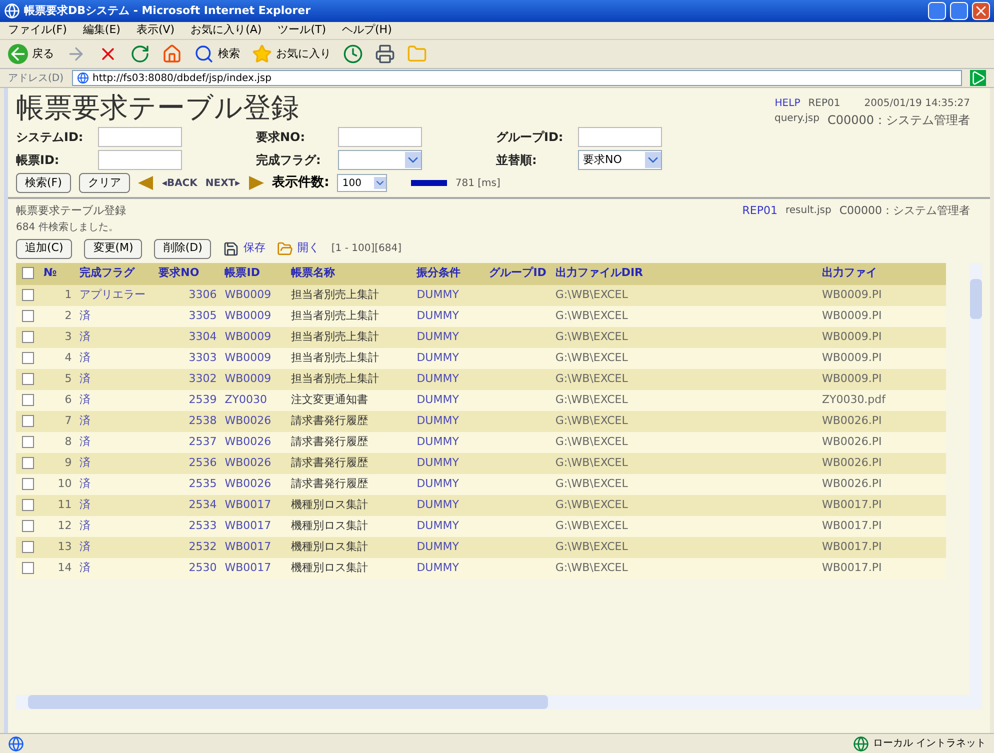 Image resolution: width=994 pixels, height=753 pixels. I want to click on next-link: NEXT▸, so click(222, 183).